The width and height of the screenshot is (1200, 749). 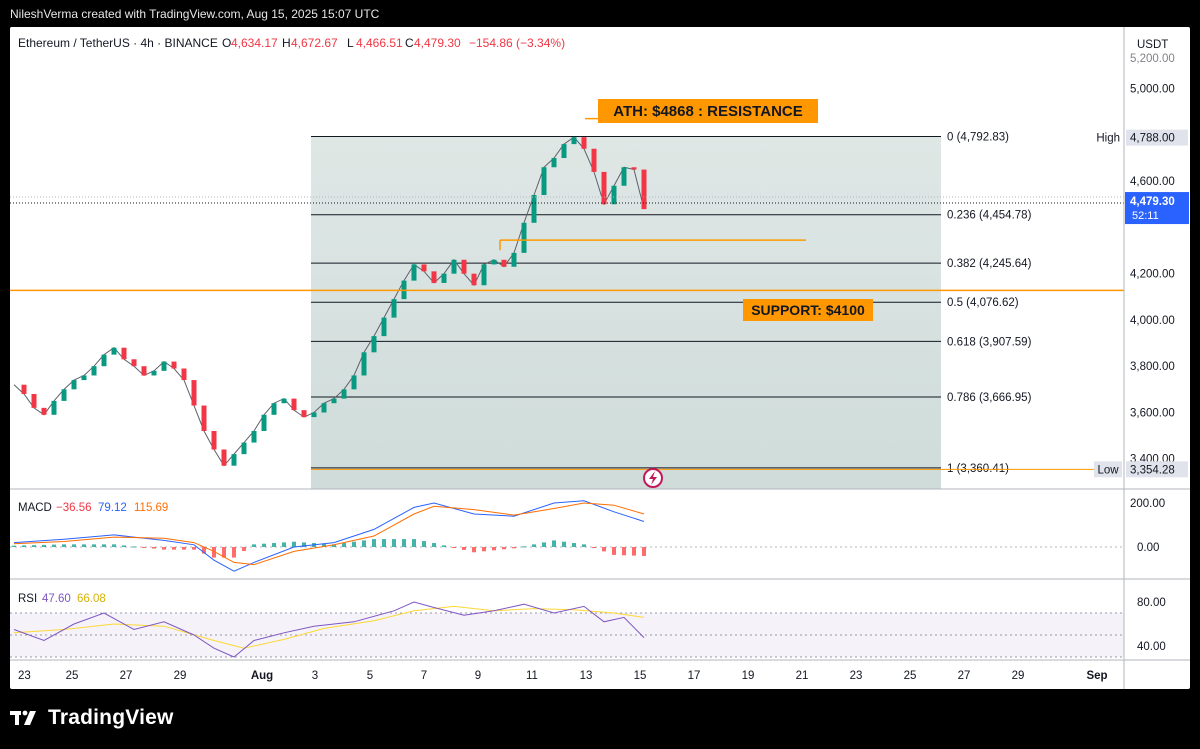 What do you see at coordinates (1108, 470) in the screenshot?
I see `low-marker-label: Low` at bounding box center [1108, 470].